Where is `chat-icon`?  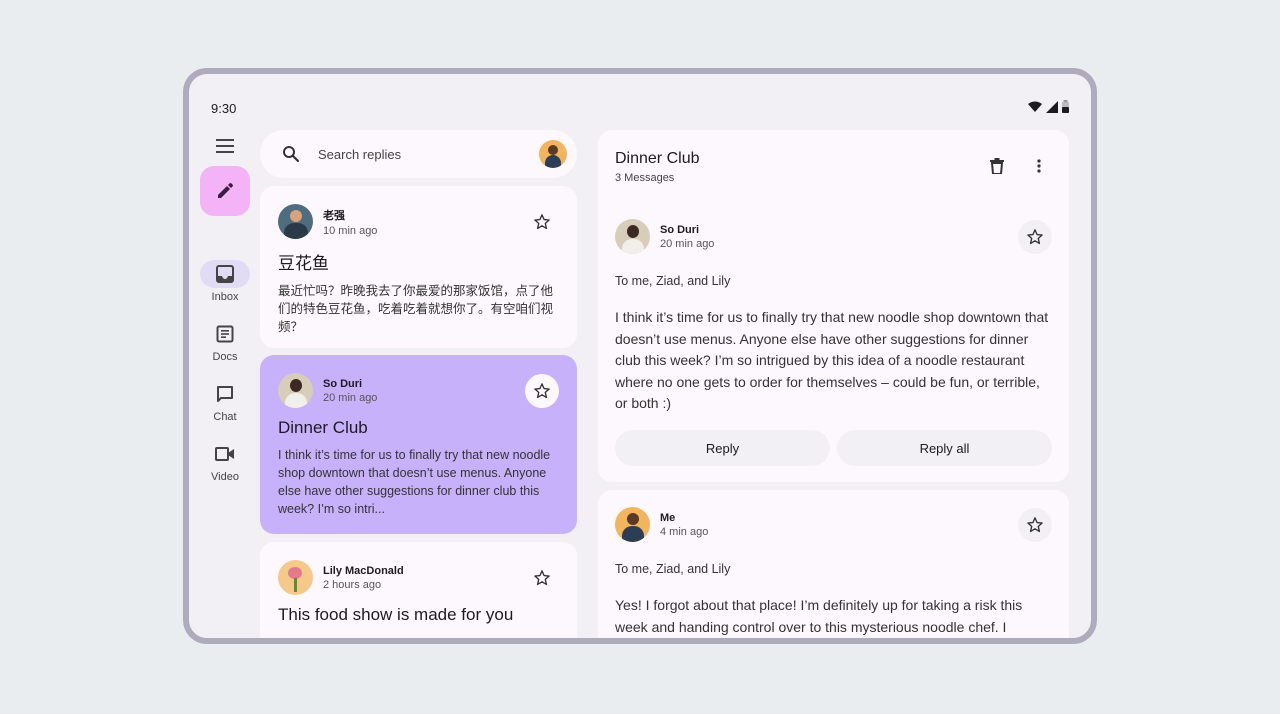 chat-icon is located at coordinates (225, 394).